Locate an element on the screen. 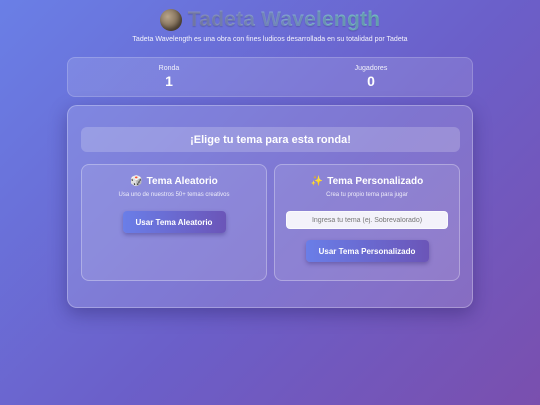 This screenshot has width=540, height=405. stat-players: Jugadores 0 is located at coordinates (371, 77).